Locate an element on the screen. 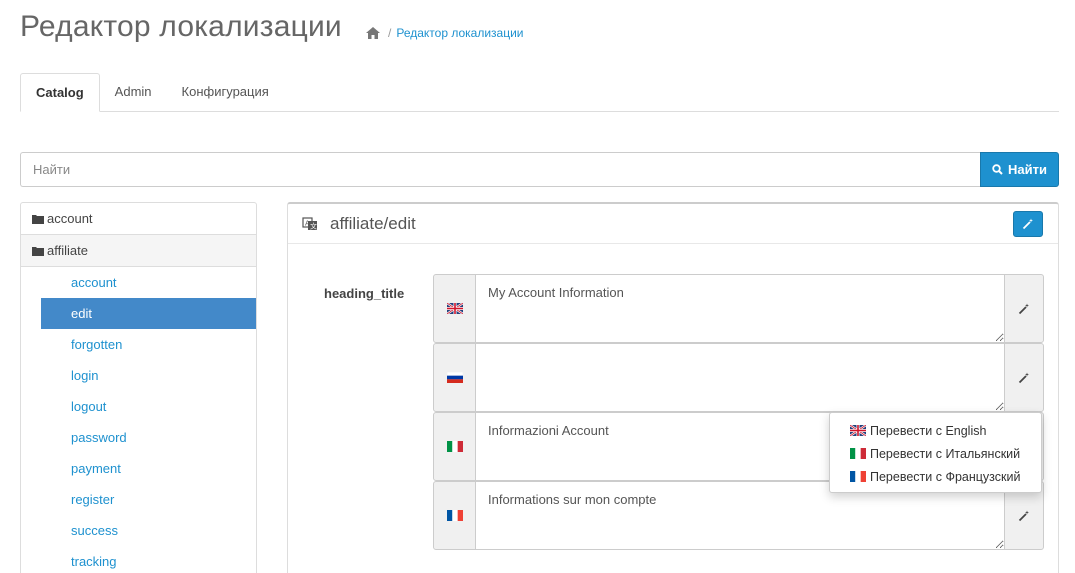  tree-item-tracking: tracking is located at coordinates (148, 559).